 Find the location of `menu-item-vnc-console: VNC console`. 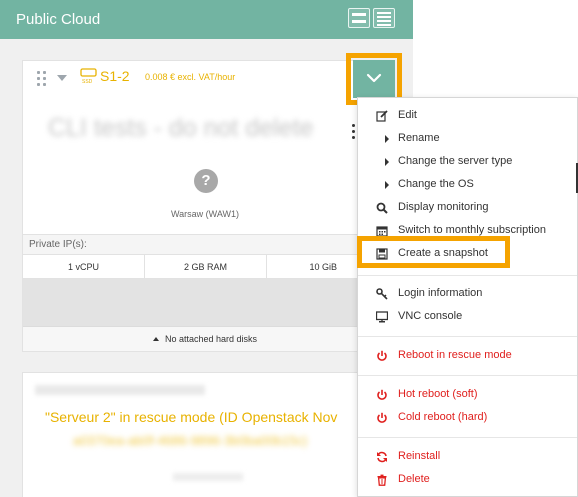

menu-item-vnc-console: VNC console is located at coordinates (467, 317).